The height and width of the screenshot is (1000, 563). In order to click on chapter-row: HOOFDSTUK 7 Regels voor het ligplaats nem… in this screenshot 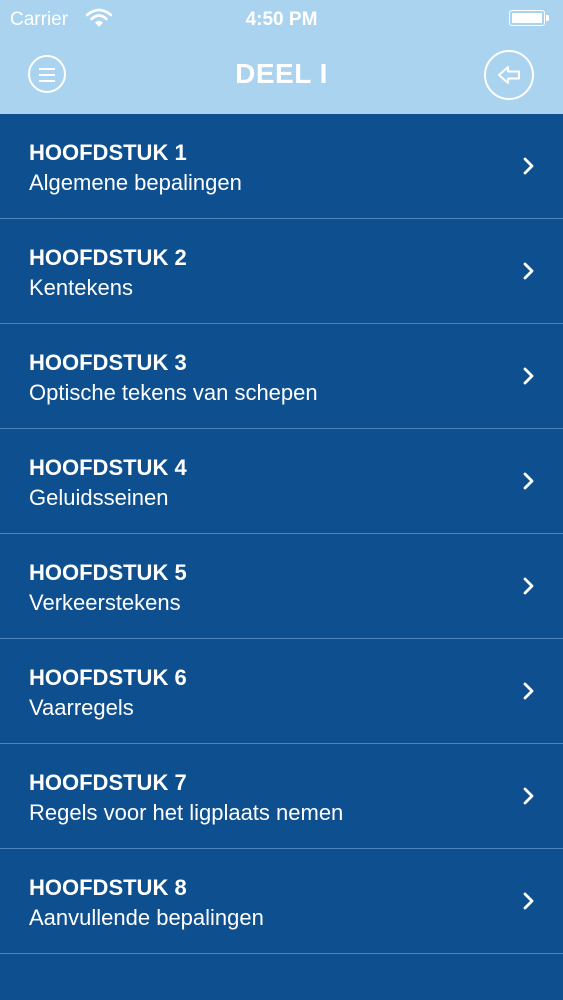, I will do `click(281, 796)`.